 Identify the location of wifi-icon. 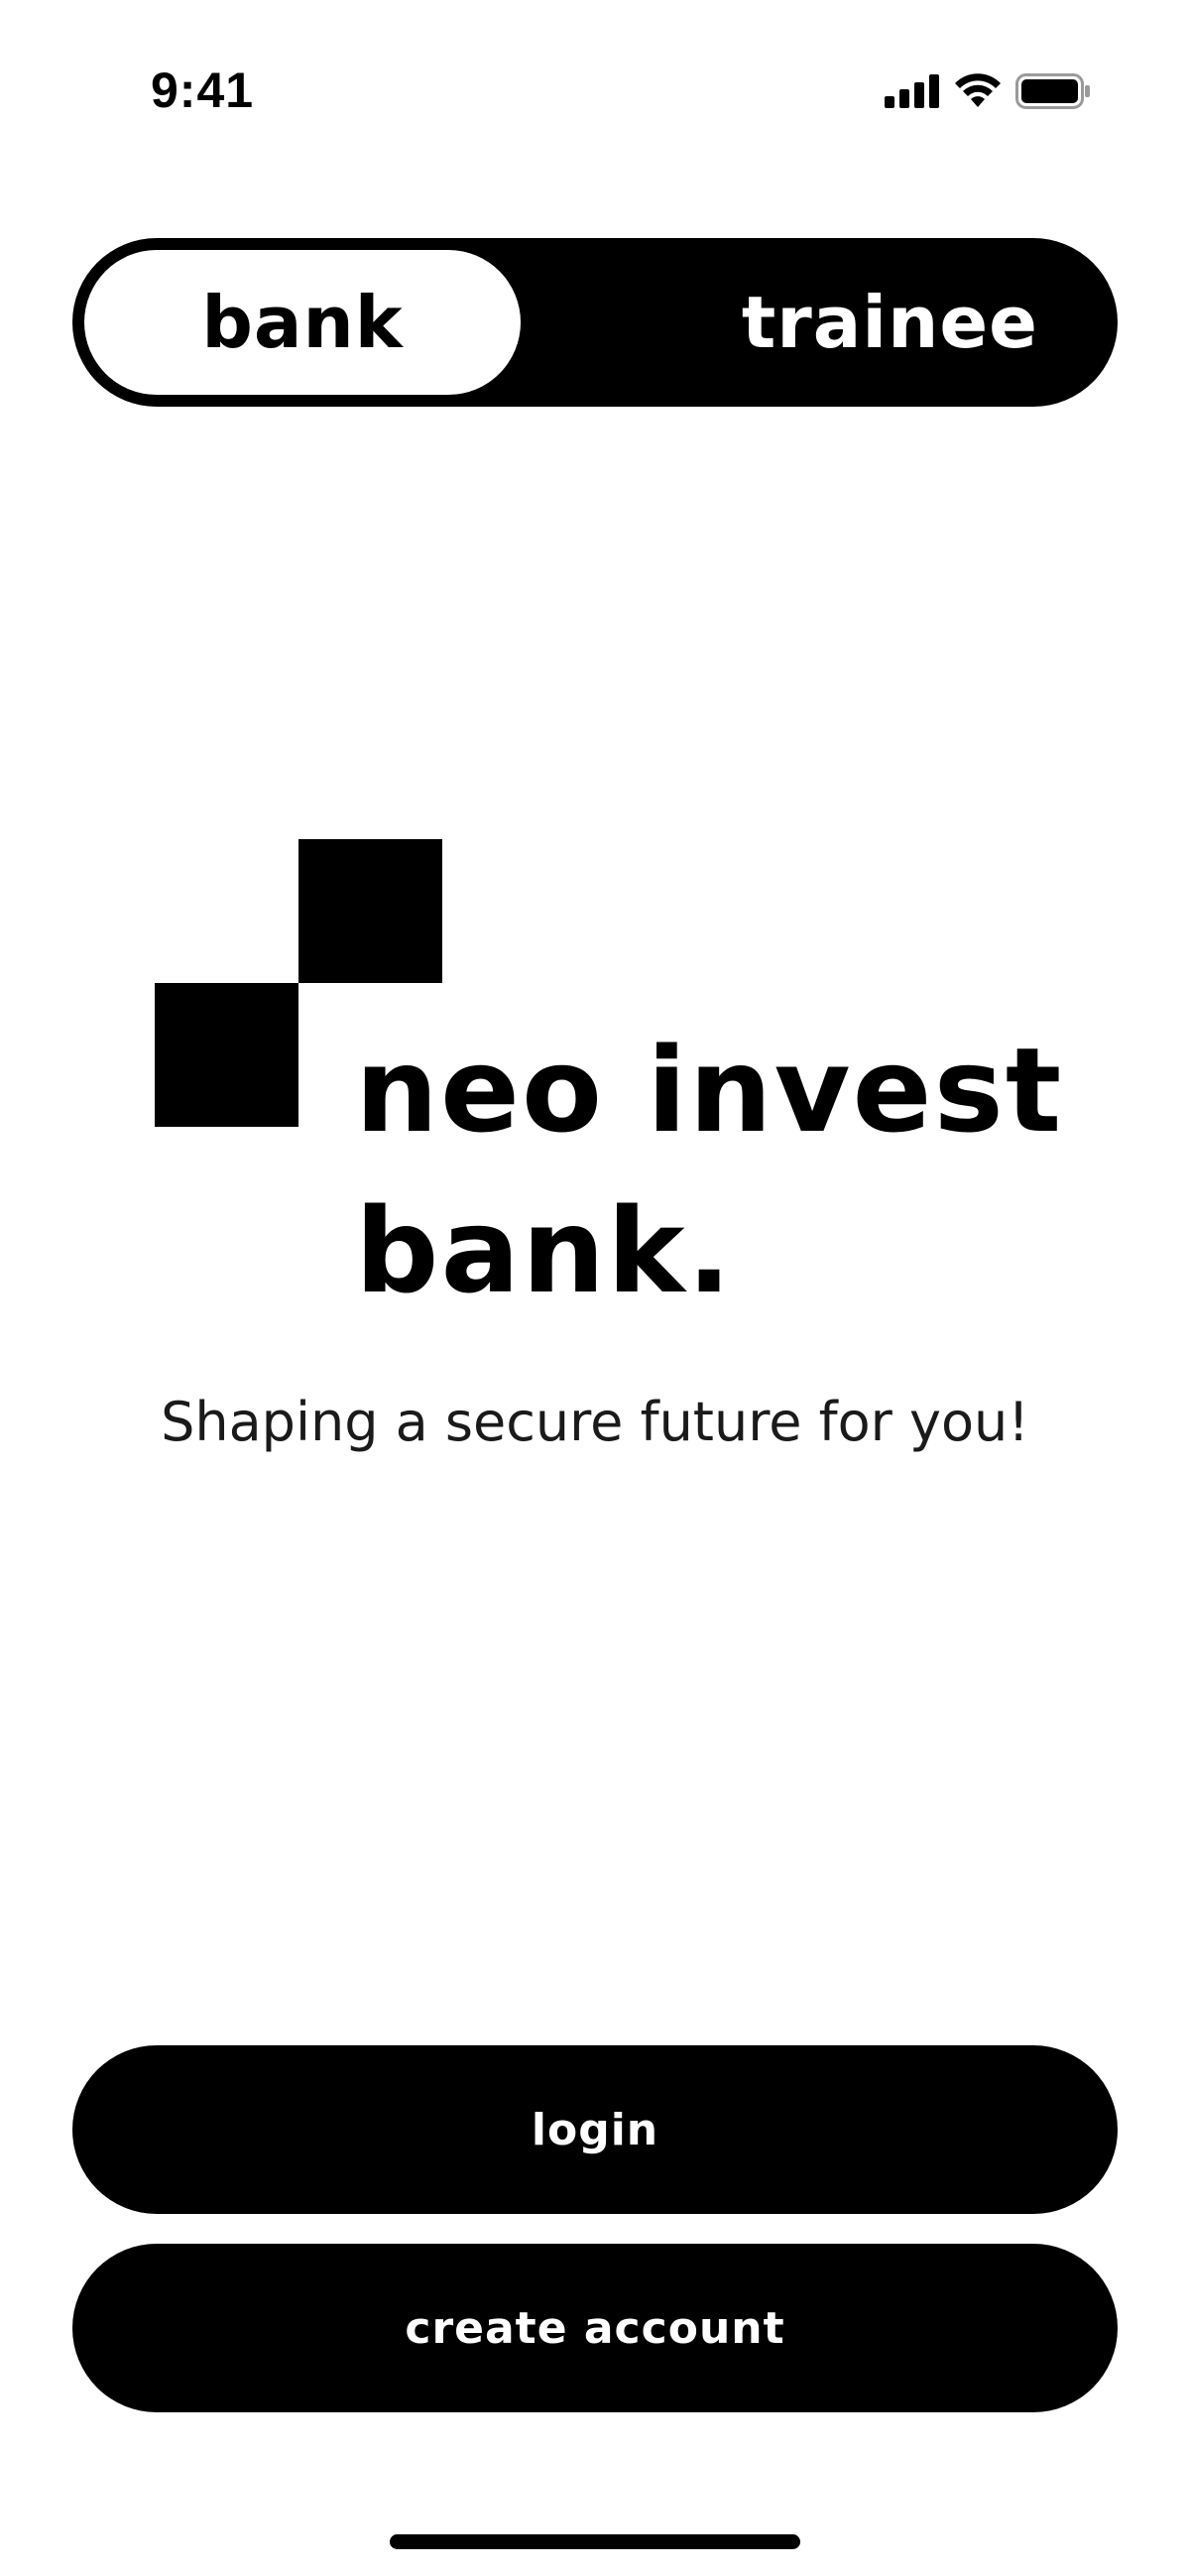
(978, 91).